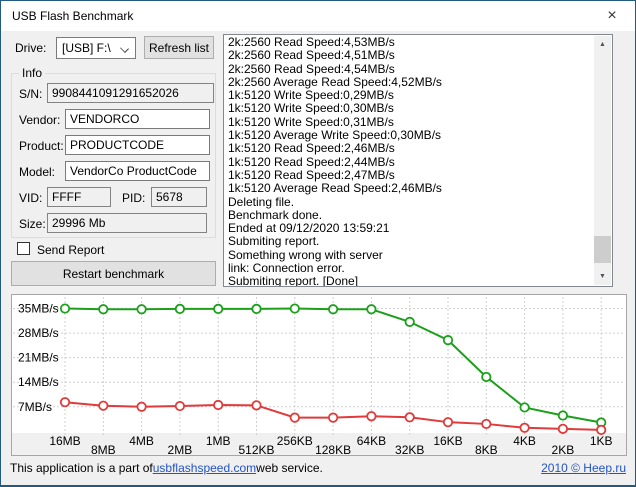 The height and width of the screenshot is (487, 636). I want to click on drive-select: [USB] F:\, so click(96, 48).